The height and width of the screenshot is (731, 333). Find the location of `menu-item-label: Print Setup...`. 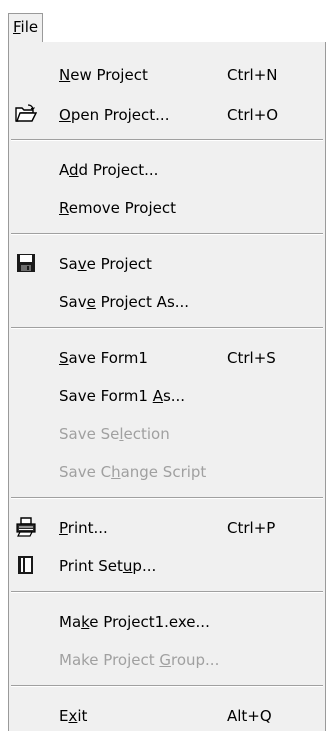

menu-item-label: Print Setup... is located at coordinates (107, 566).